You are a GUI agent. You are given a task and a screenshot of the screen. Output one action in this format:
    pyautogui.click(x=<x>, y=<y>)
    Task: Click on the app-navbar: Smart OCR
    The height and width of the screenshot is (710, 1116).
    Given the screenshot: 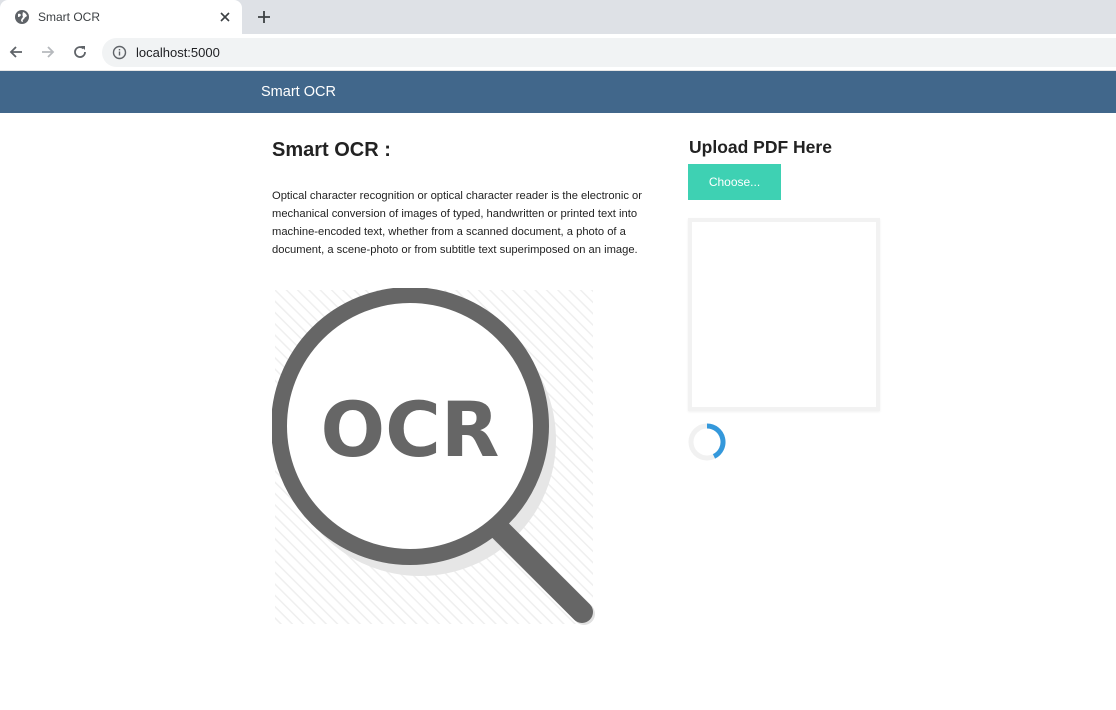 What is the action you would take?
    pyautogui.click(x=558, y=92)
    